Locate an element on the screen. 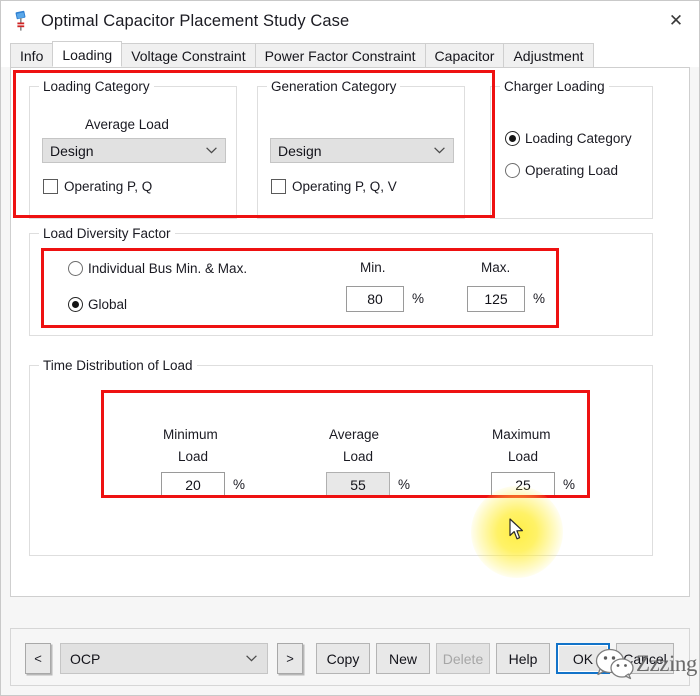 This screenshot has height=696, width=700. operating-pqv-label: Operating P, Q, V is located at coordinates (344, 186).